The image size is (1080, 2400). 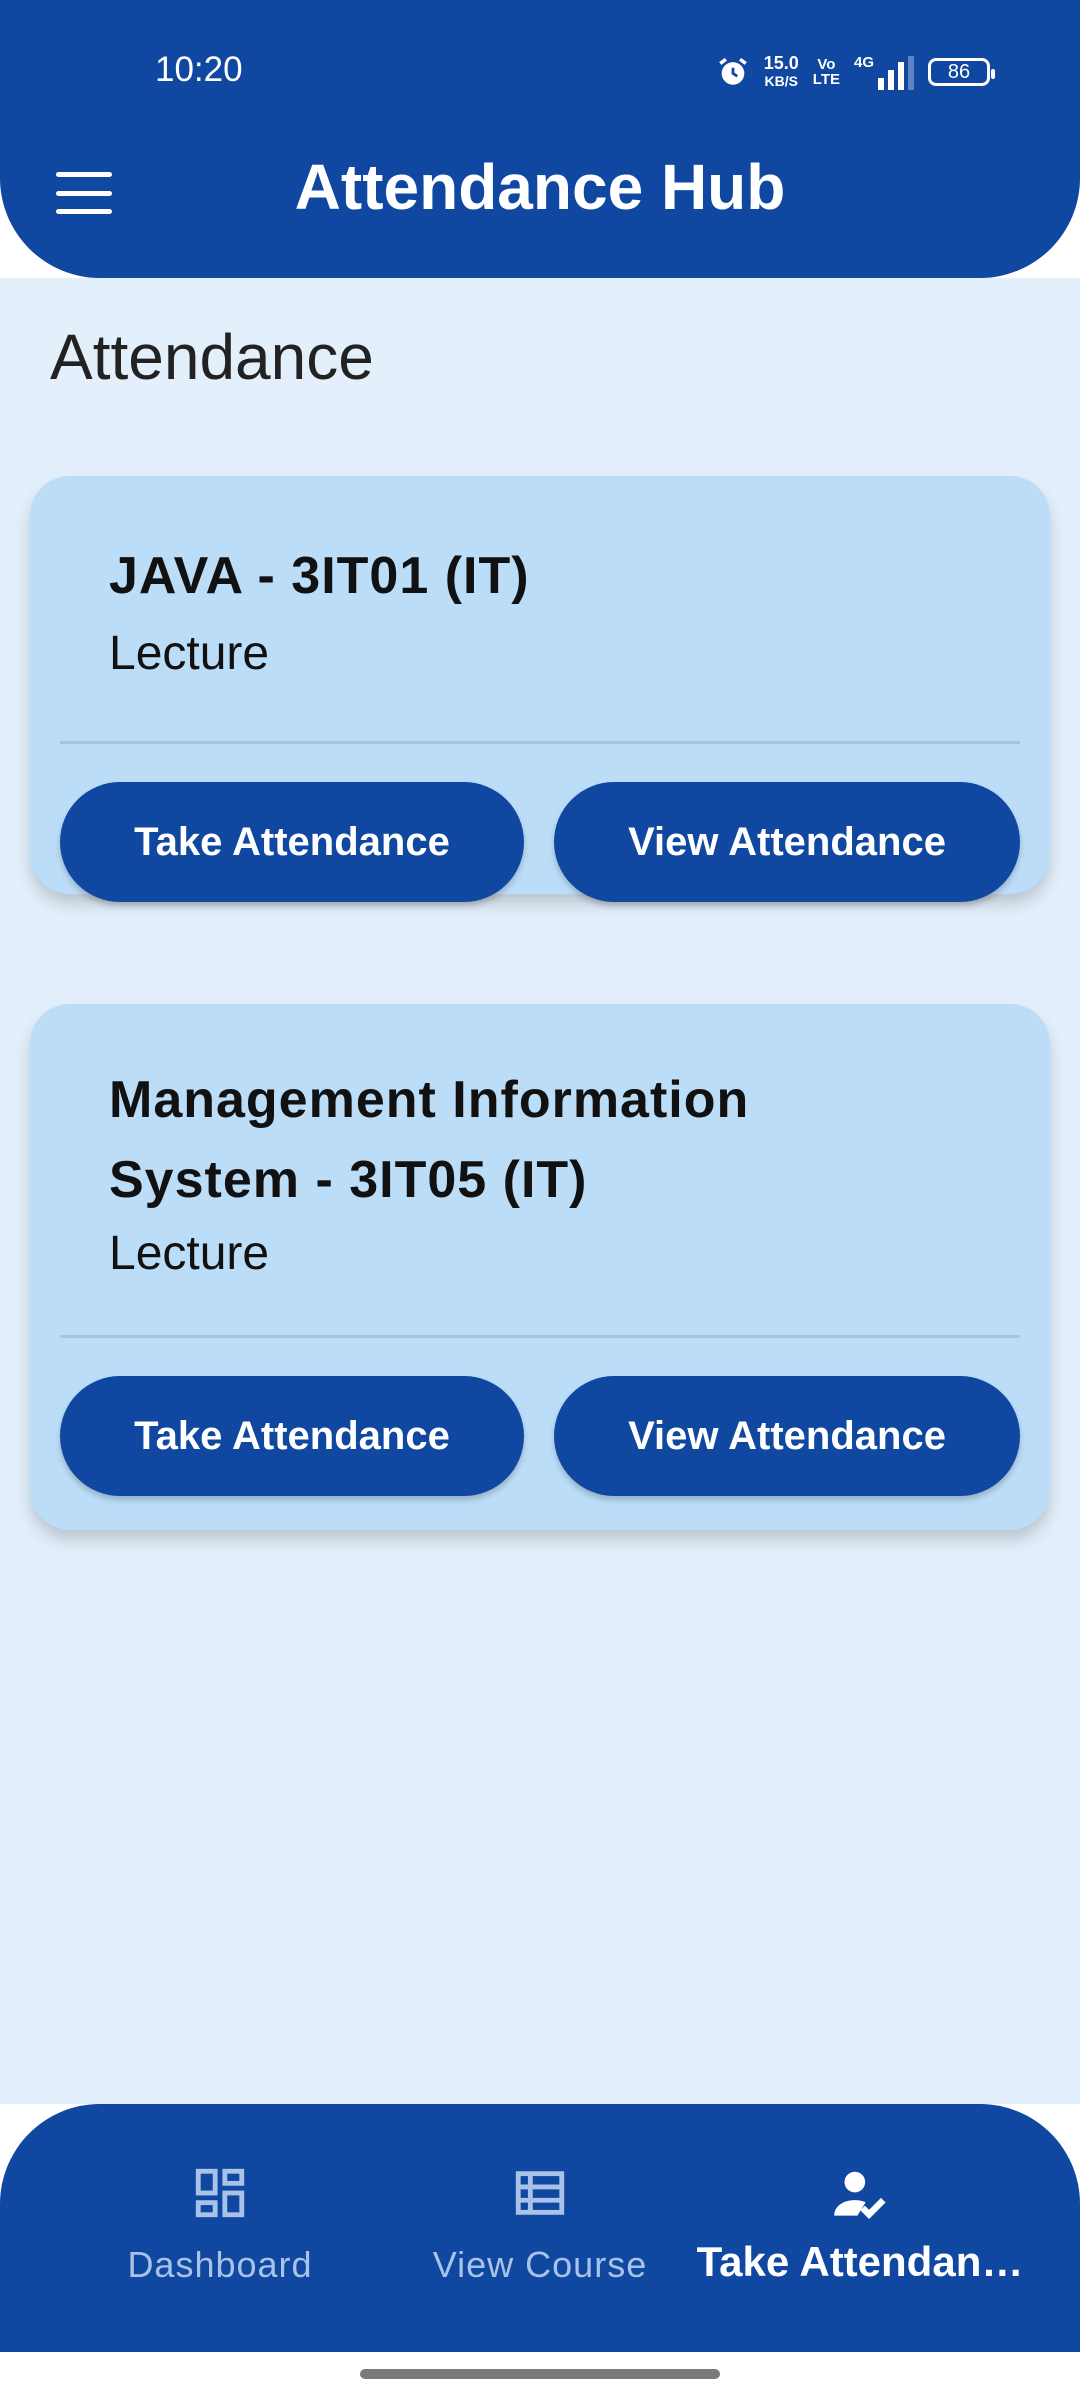 What do you see at coordinates (220, 2225) in the screenshot?
I see `nav-item-dashboard: Dashboard` at bounding box center [220, 2225].